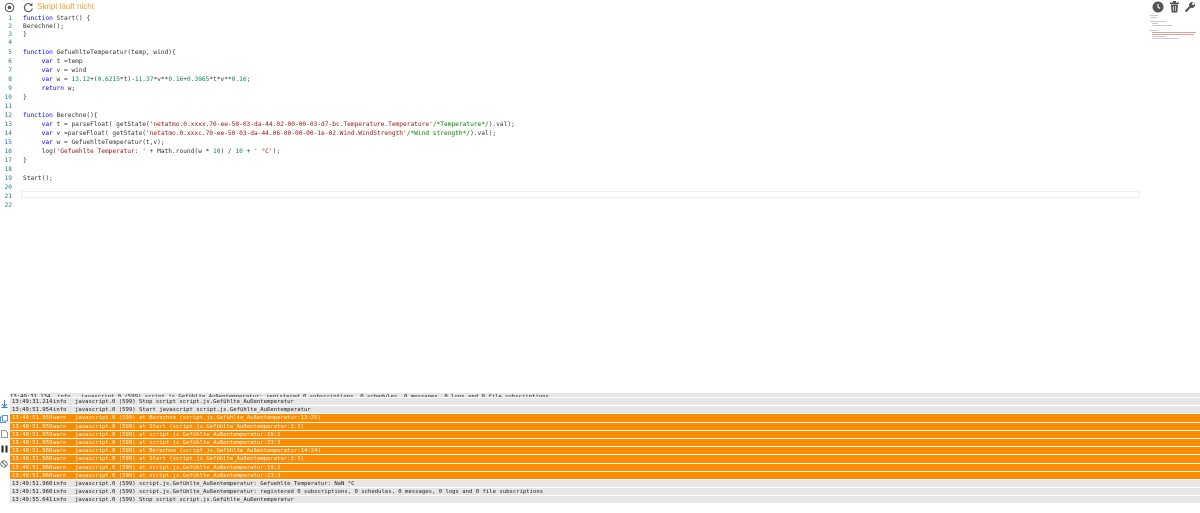  What do you see at coordinates (8, 106) in the screenshot?
I see `code-line: 11` at bounding box center [8, 106].